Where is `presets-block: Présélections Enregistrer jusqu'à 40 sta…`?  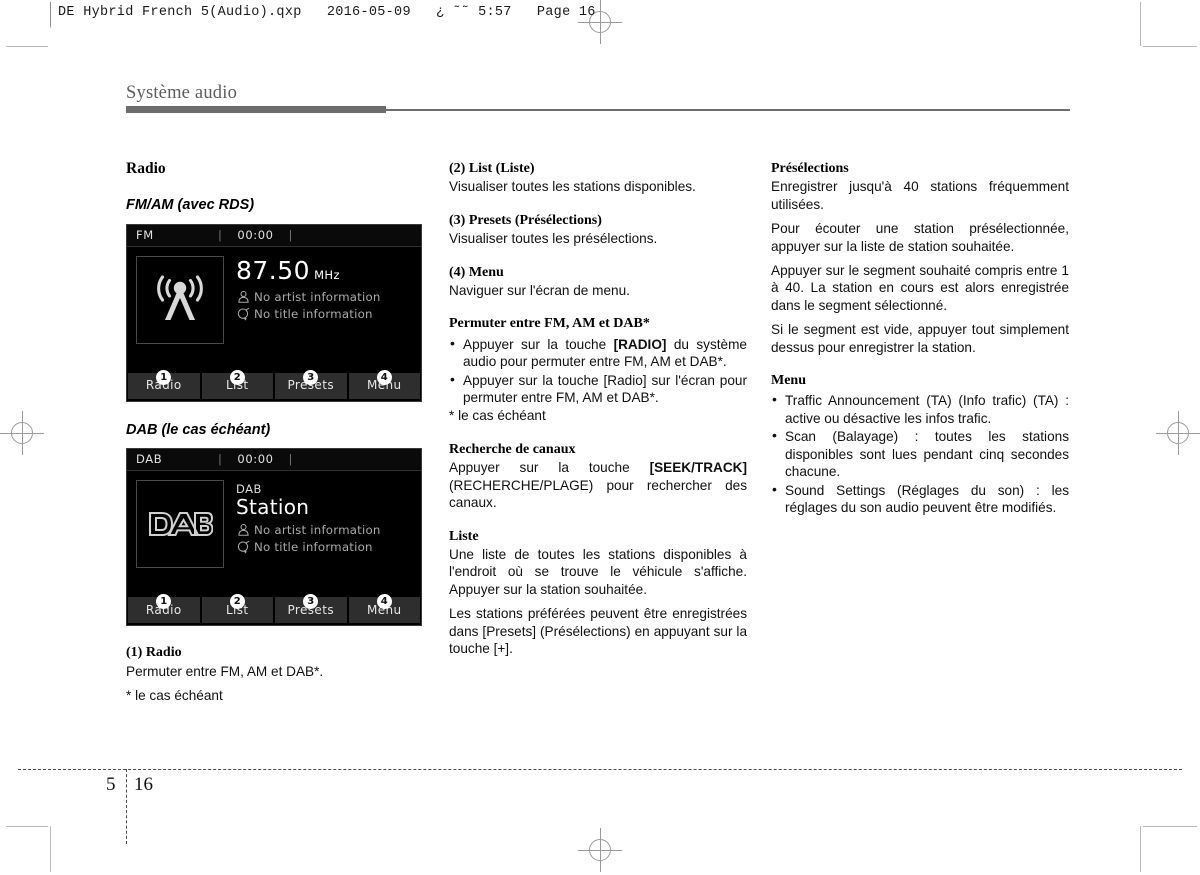
presets-block: Présélections Enregistrer jusqu'à 40 sta… is located at coordinates (920, 258).